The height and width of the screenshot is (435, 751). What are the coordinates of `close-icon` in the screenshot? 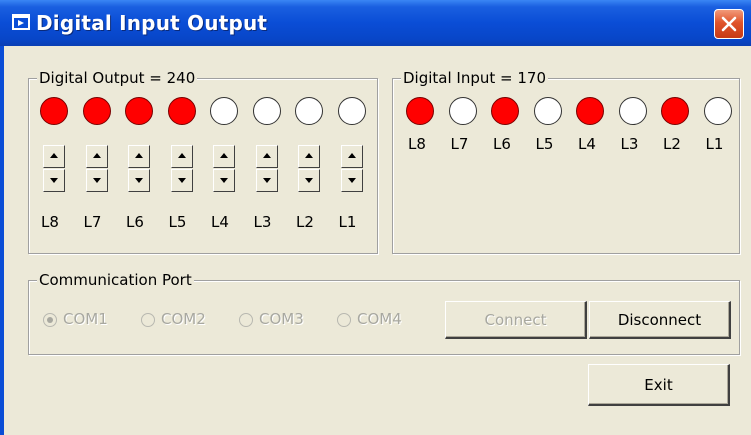 It's located at (729, 24).